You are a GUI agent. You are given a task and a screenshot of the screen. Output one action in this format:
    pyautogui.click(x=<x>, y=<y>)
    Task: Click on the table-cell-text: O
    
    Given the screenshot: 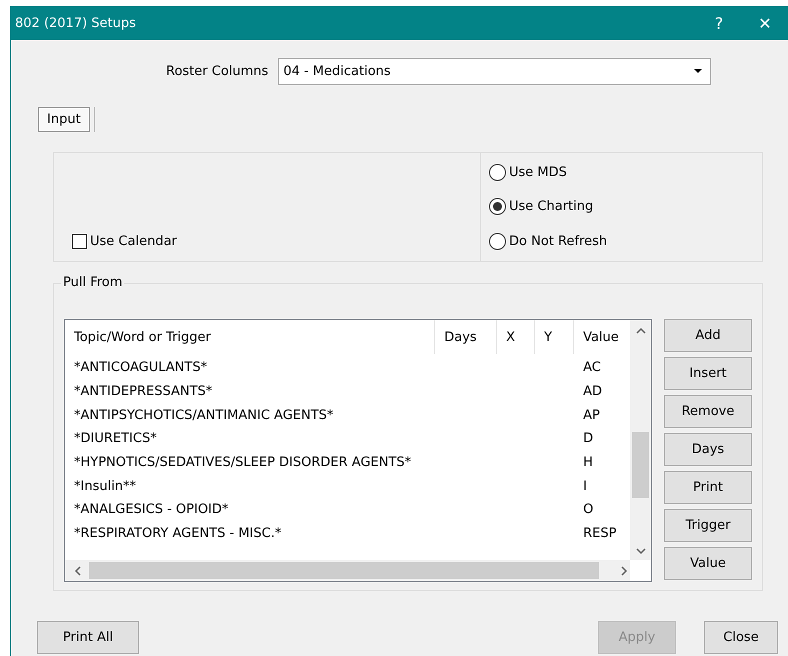 What is the action you would take?
    pyautogui.click(x=588, y=510)
    